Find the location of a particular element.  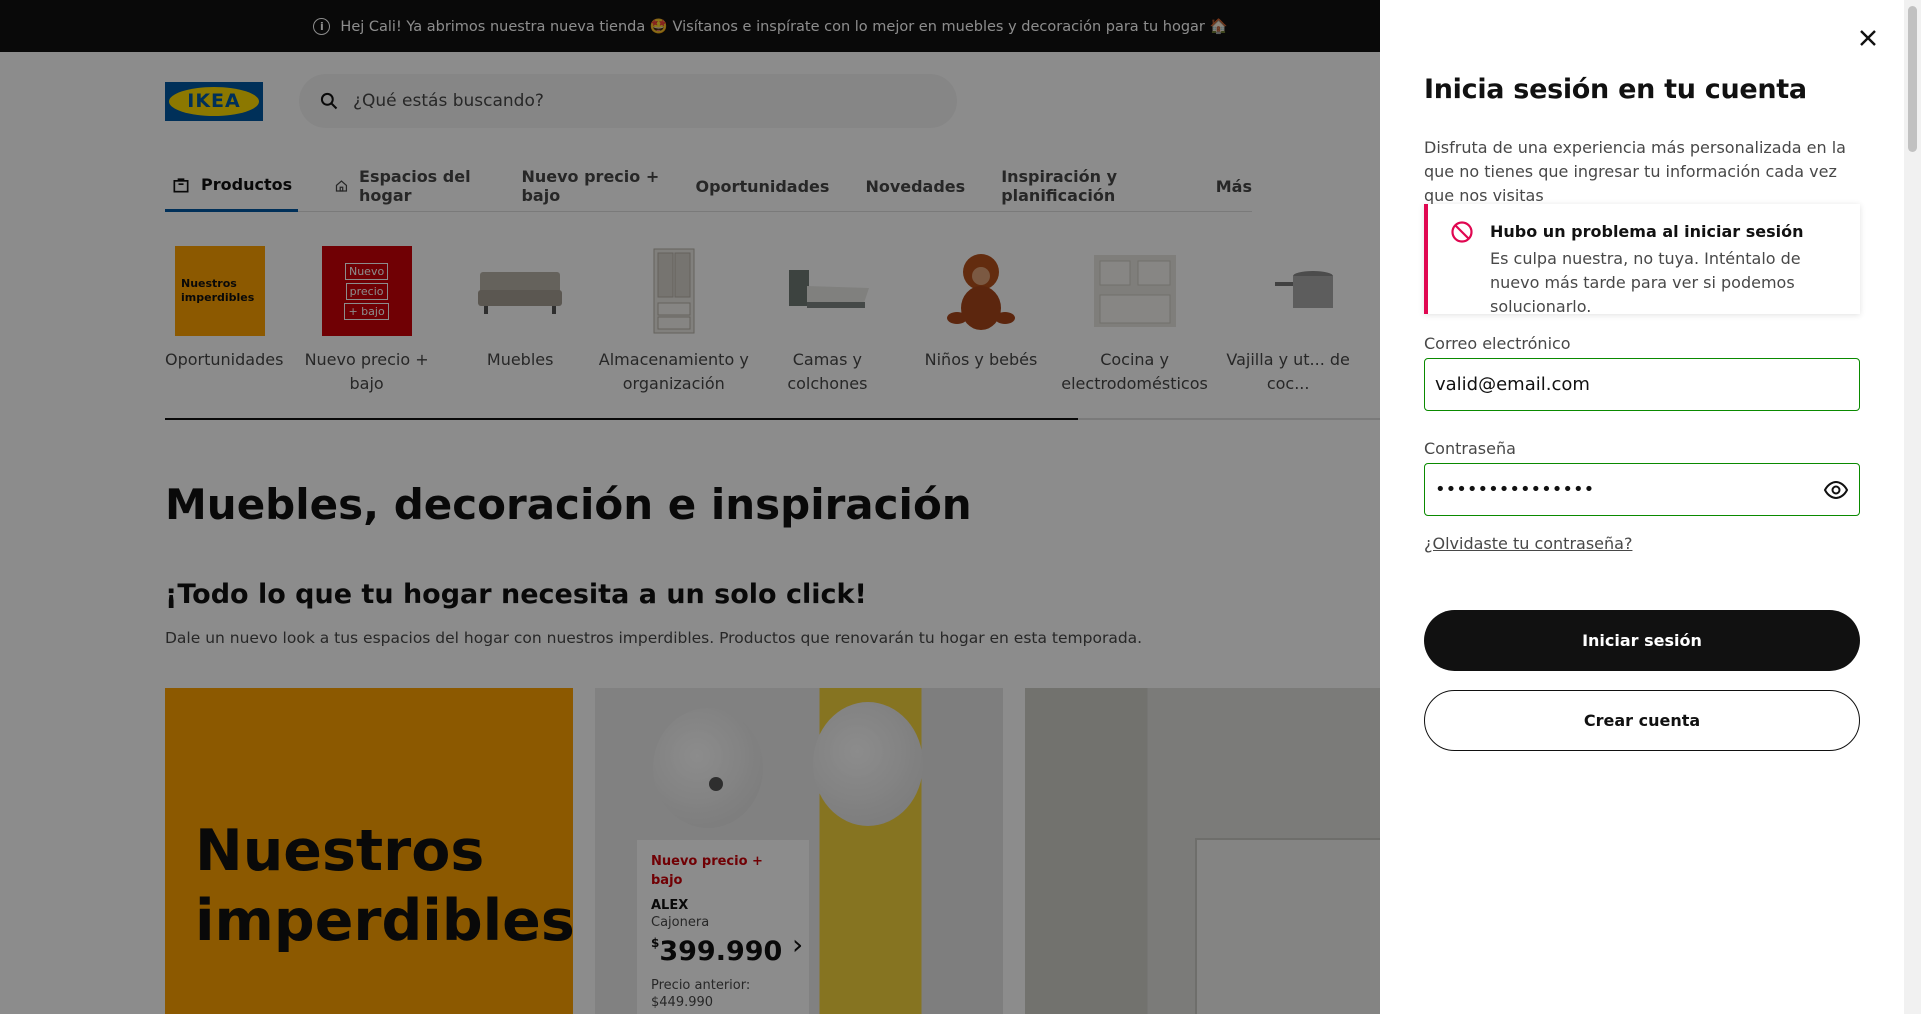

email-field is located at coordinates (1642, 384).